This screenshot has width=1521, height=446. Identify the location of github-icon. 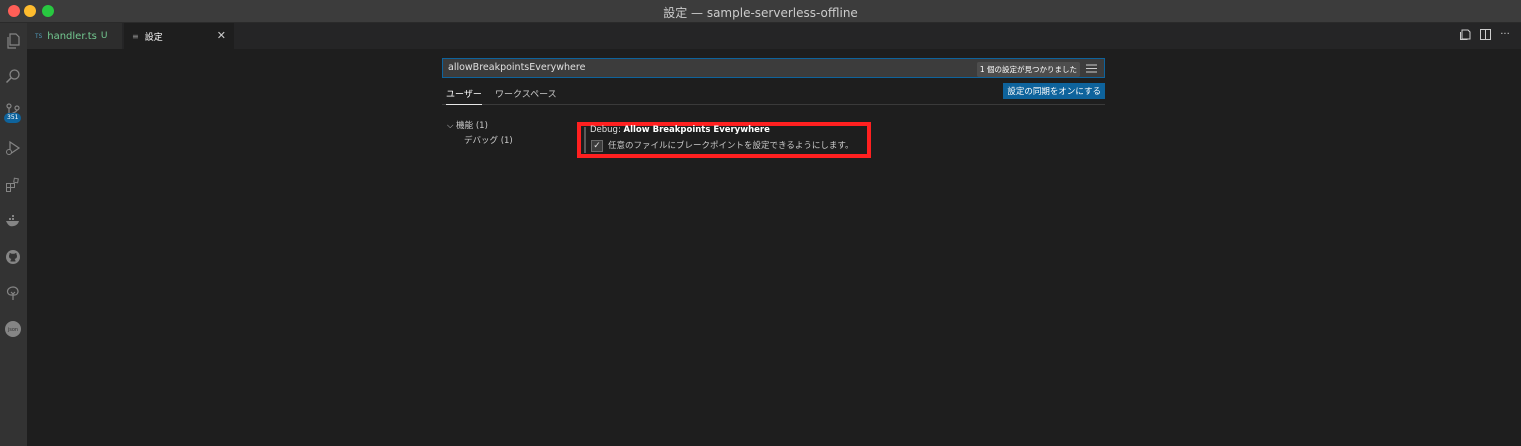
(13, 257).